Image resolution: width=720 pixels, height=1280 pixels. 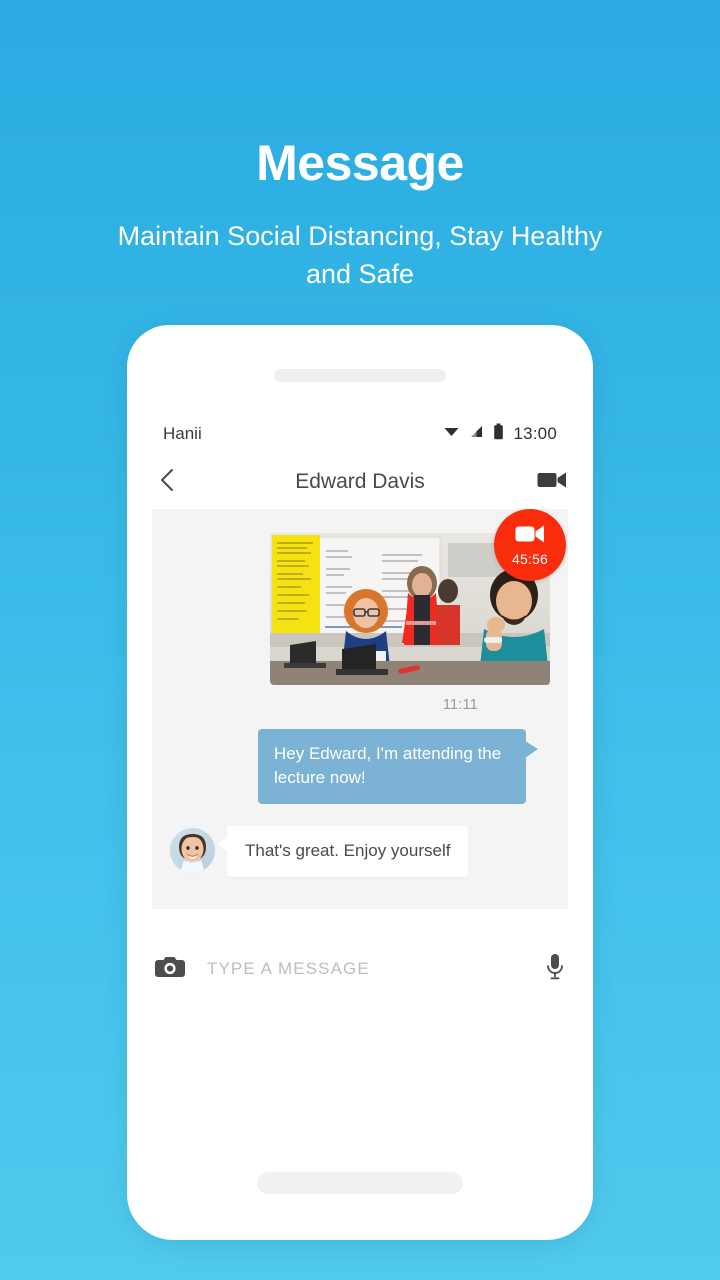 I want to click on message-row-incoming: That's great. Enjoy yourself, so click(x=360, y=852).